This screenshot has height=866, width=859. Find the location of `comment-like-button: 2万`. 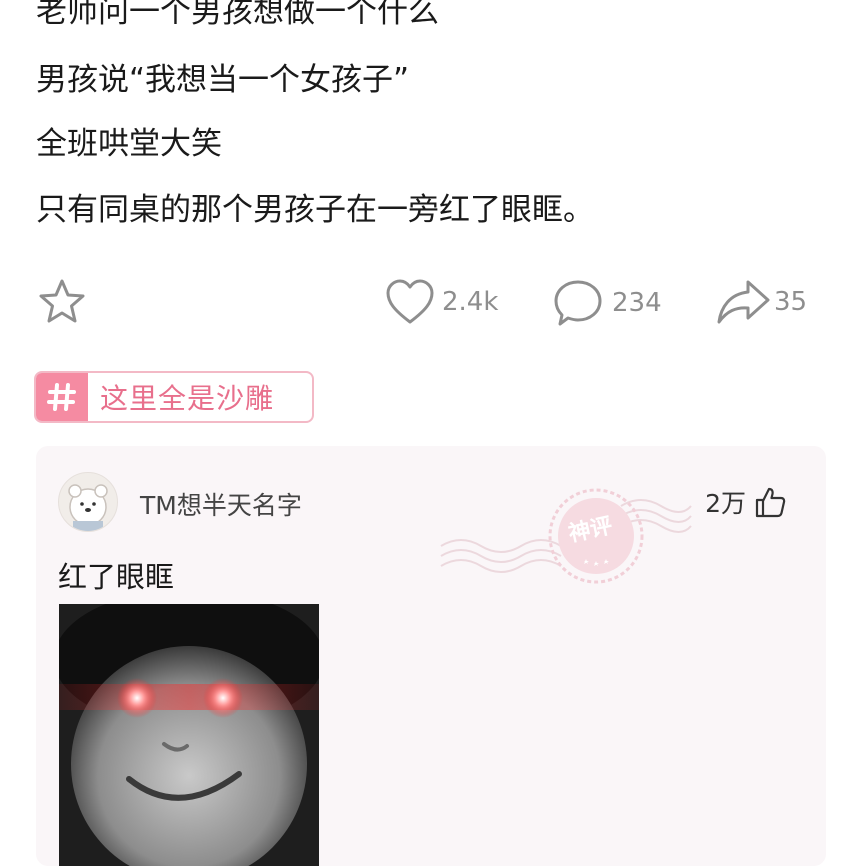

comment-like-button: 2万 is located at coordinates (745, 502).